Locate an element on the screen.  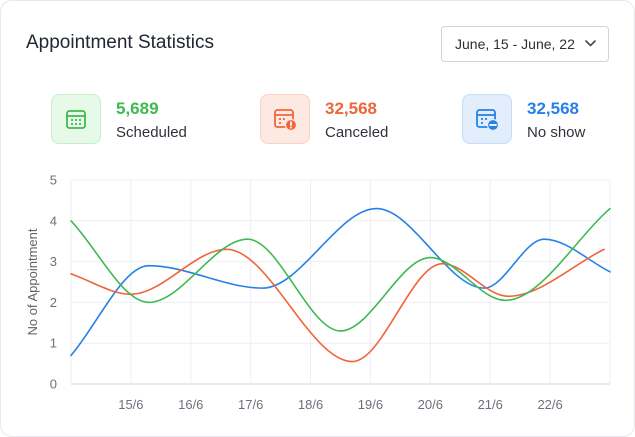
y-tick-label: 4 is located at coordinates (53, 220).